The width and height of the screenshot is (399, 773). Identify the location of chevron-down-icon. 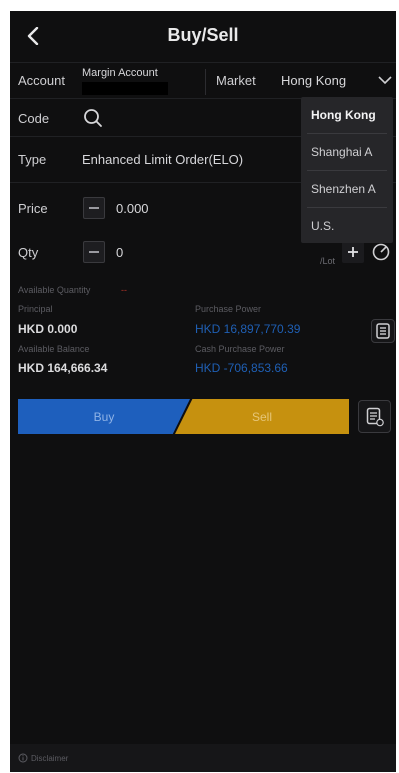
(385, 80).